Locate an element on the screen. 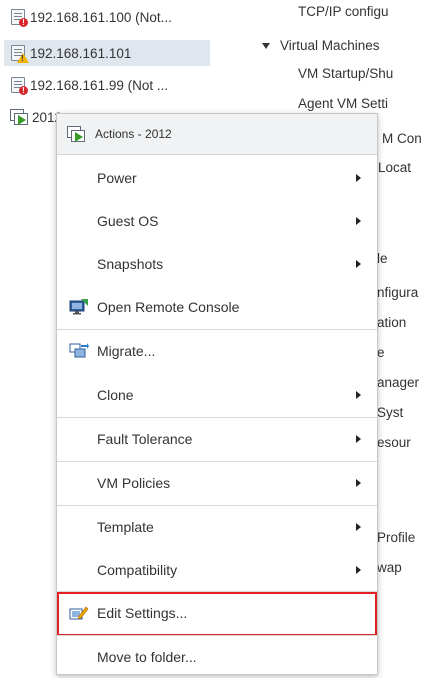  nav-item-partial: le is located at coordinates (382, 259).